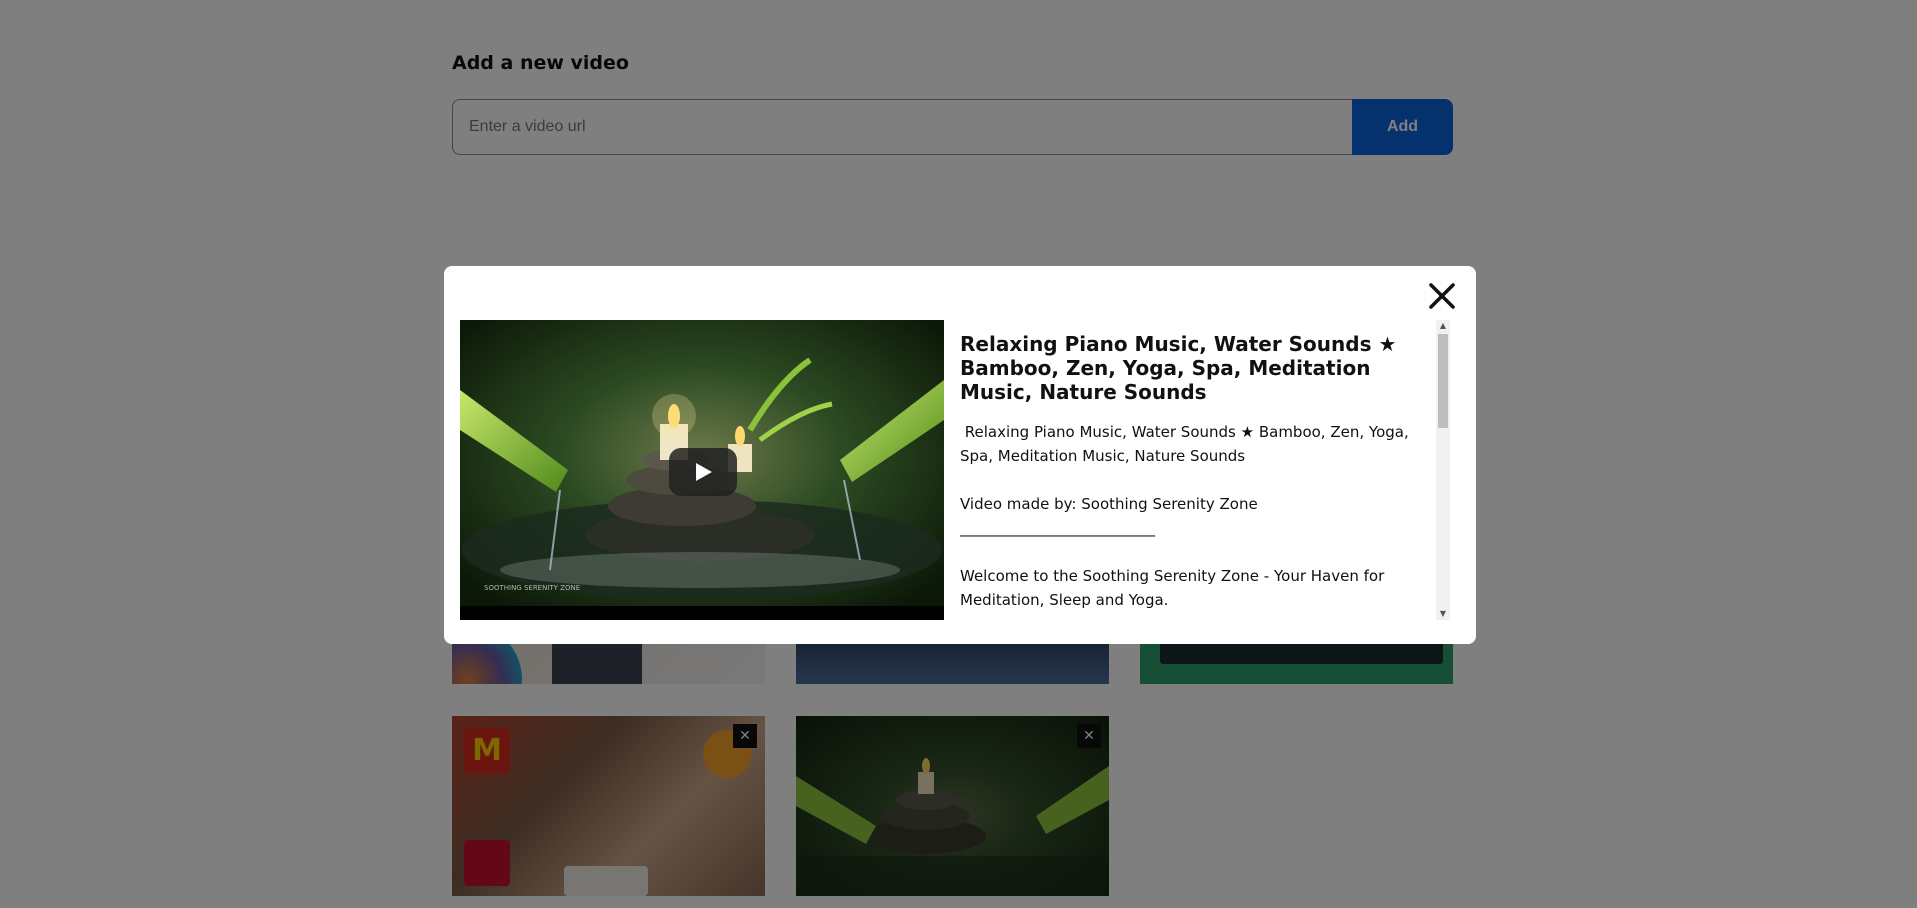 The height and width of the screenshot is (908, 1917). Describe the element at coordinates (532, 588) in the screenshot. I see `player-watermark: SOOTHING SERENITY ZONE` at that location.